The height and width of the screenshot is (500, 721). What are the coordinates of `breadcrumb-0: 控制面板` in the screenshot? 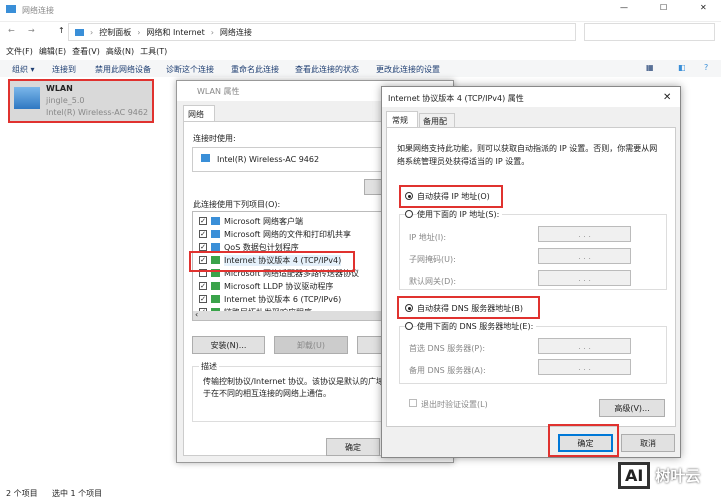 It's located at (115, 32).